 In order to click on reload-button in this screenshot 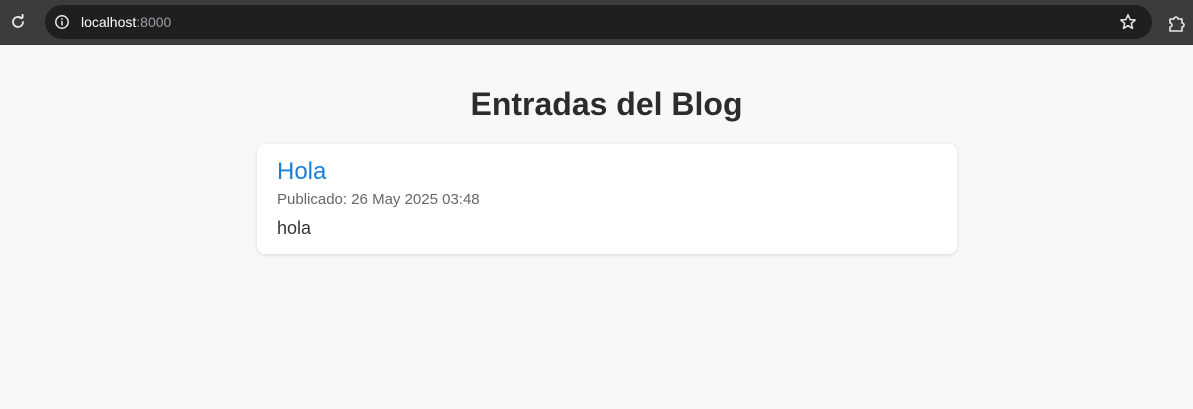, I will do `click(18, 22)`.